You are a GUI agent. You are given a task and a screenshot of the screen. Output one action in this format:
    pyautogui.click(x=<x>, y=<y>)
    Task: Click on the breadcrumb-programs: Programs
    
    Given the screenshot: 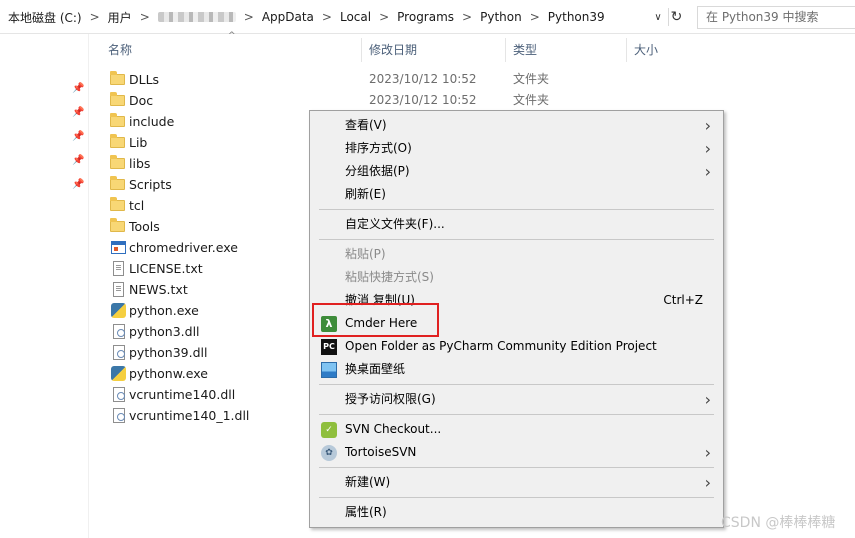 What is the action you would take?
    pyautogui.click(x=425, y=17)
    